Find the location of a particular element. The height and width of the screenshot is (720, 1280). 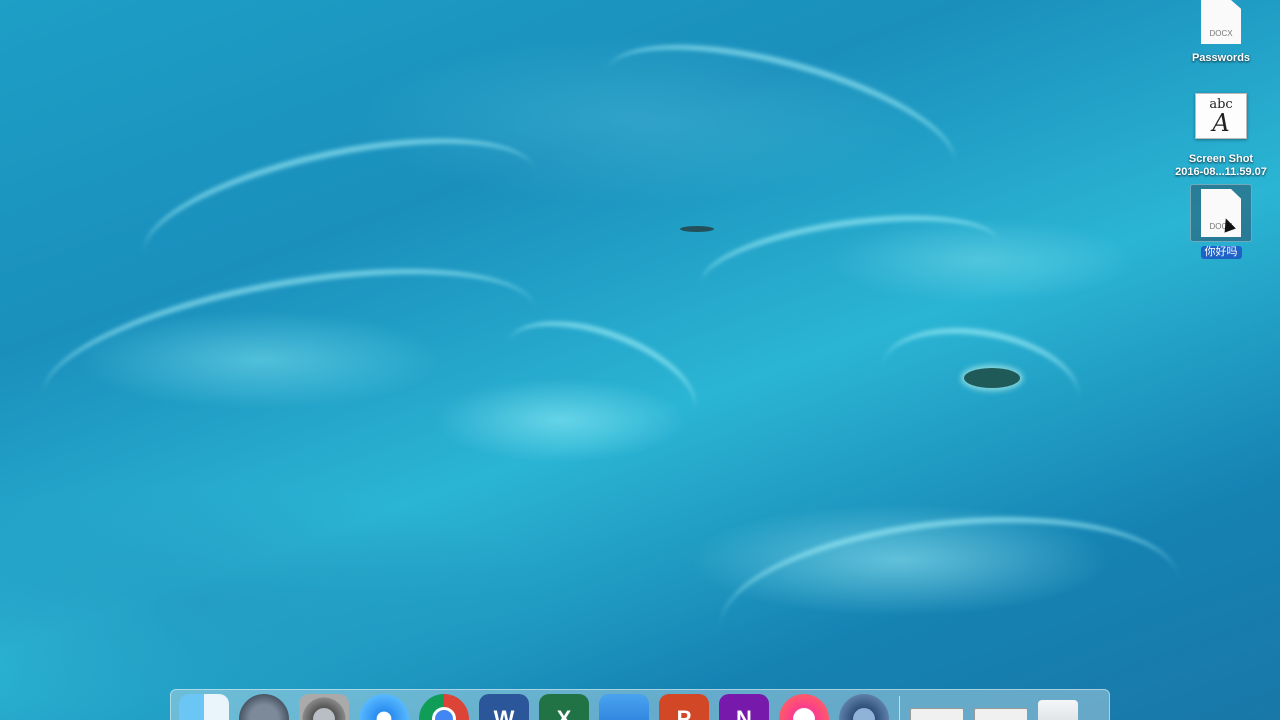

chrome-icon is located at coordinates (444, 707).